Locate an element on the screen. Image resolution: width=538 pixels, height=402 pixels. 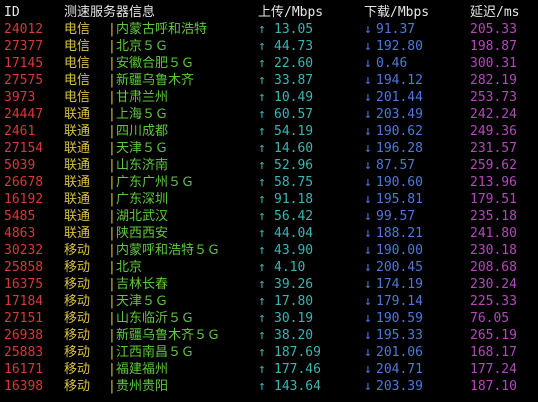
server-id: 26678 is located at coordinates (24, 182).